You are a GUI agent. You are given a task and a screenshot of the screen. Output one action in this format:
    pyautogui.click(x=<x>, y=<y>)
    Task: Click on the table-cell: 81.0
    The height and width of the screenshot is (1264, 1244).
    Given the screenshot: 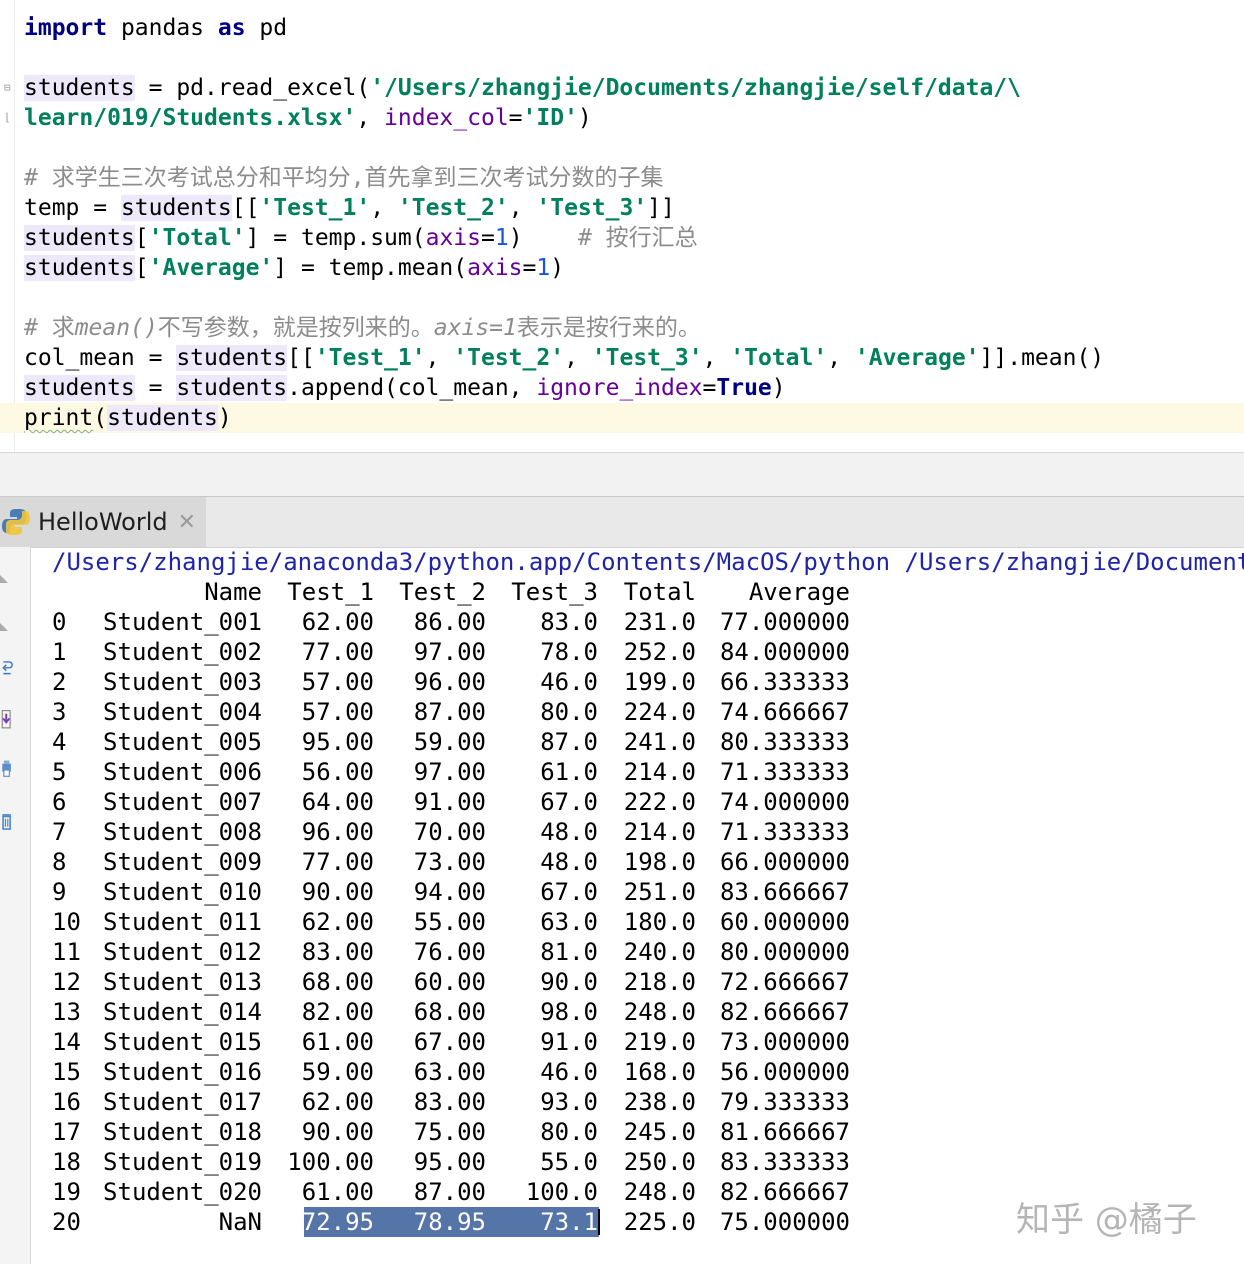 What is the action you would take?
    pyautogui.click(x=569, y=952)
    